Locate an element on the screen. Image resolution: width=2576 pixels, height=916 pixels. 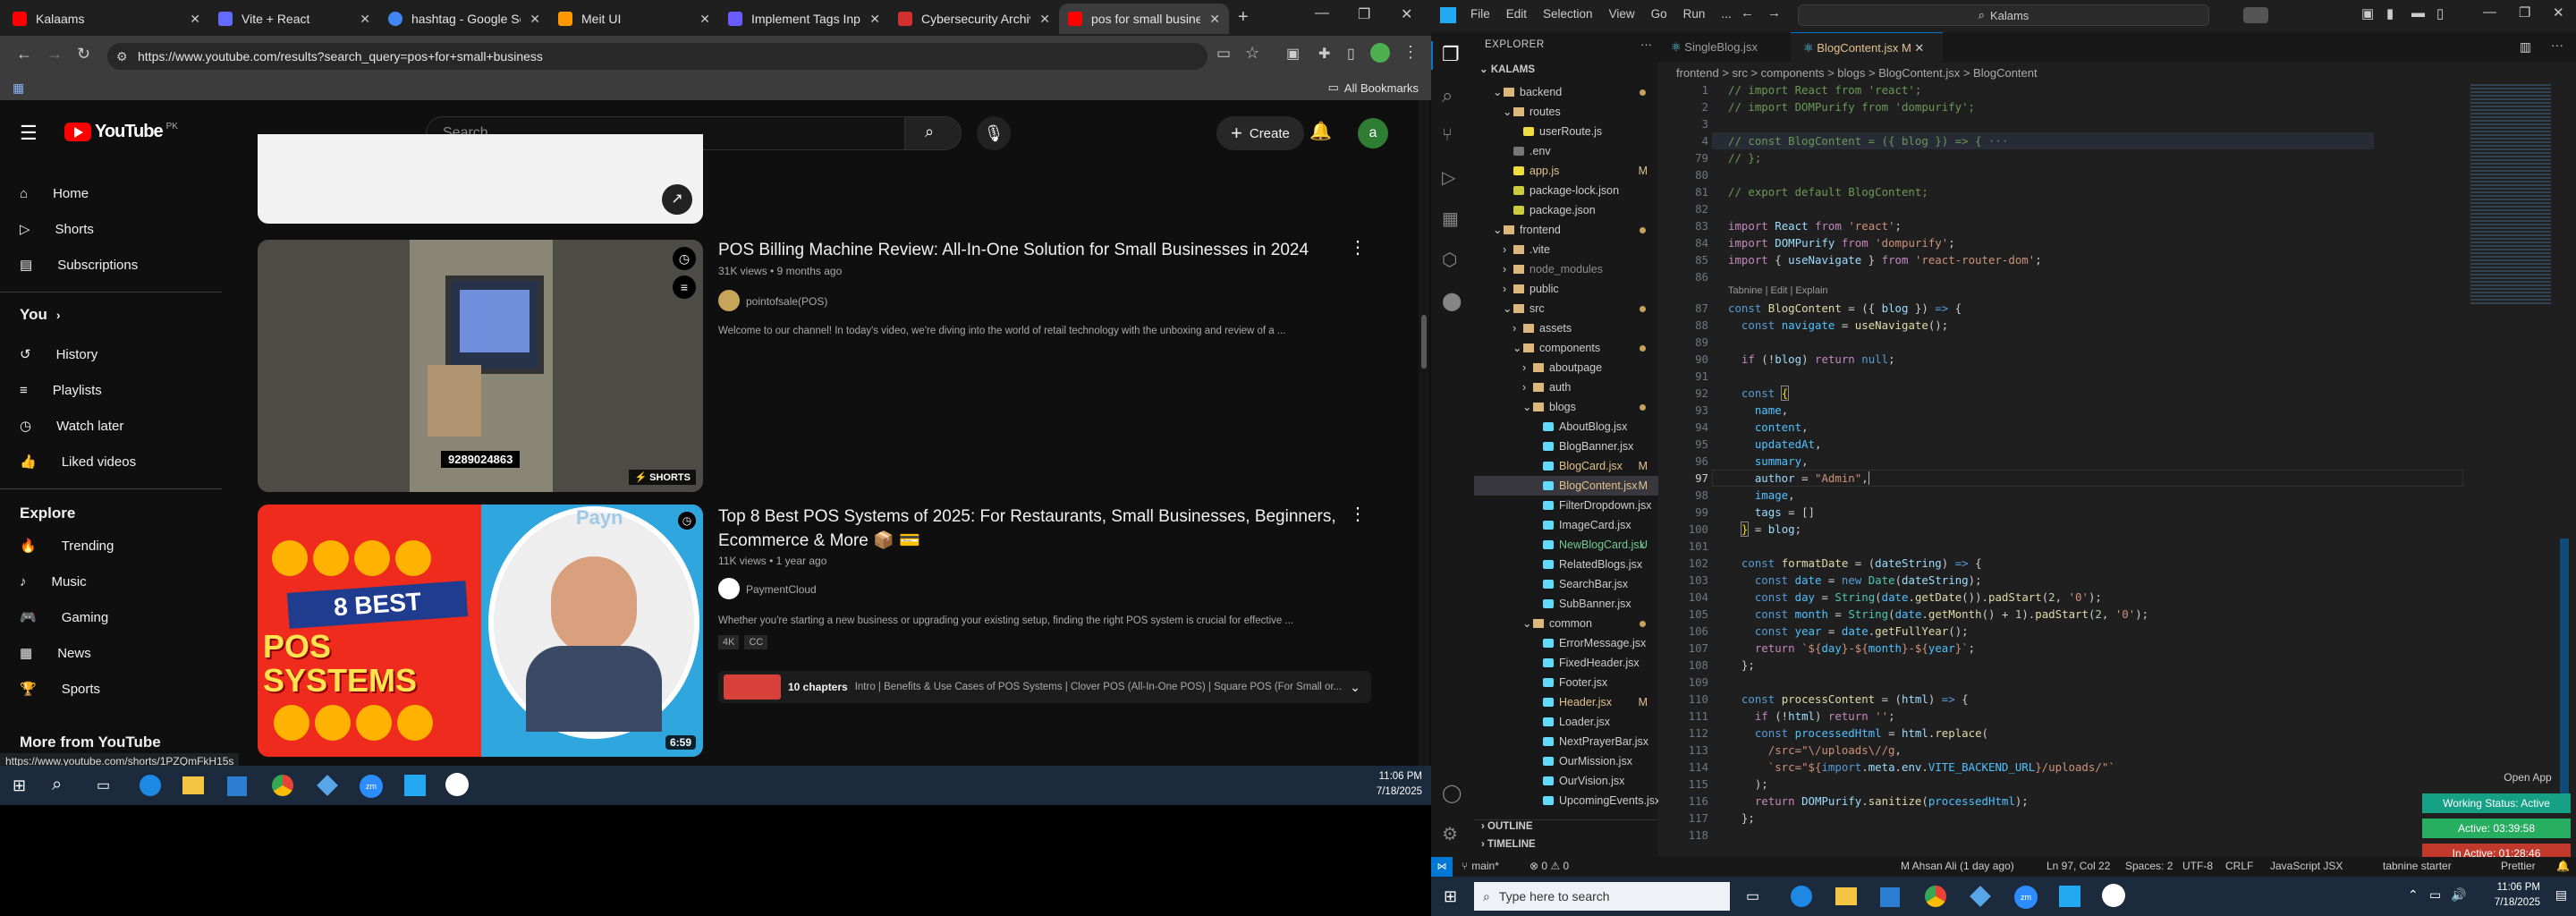
taskbar-search-box: ⌕ Type here to search is located at coordinates (1602, 896).